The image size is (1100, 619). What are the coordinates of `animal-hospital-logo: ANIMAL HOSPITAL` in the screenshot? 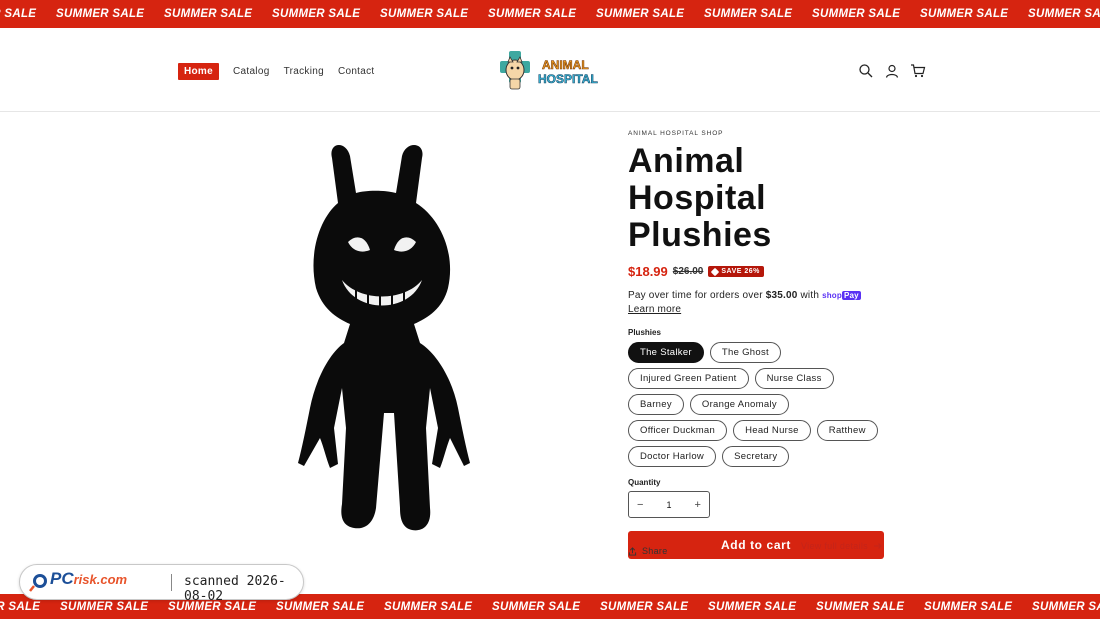 It's located at (548, 70).